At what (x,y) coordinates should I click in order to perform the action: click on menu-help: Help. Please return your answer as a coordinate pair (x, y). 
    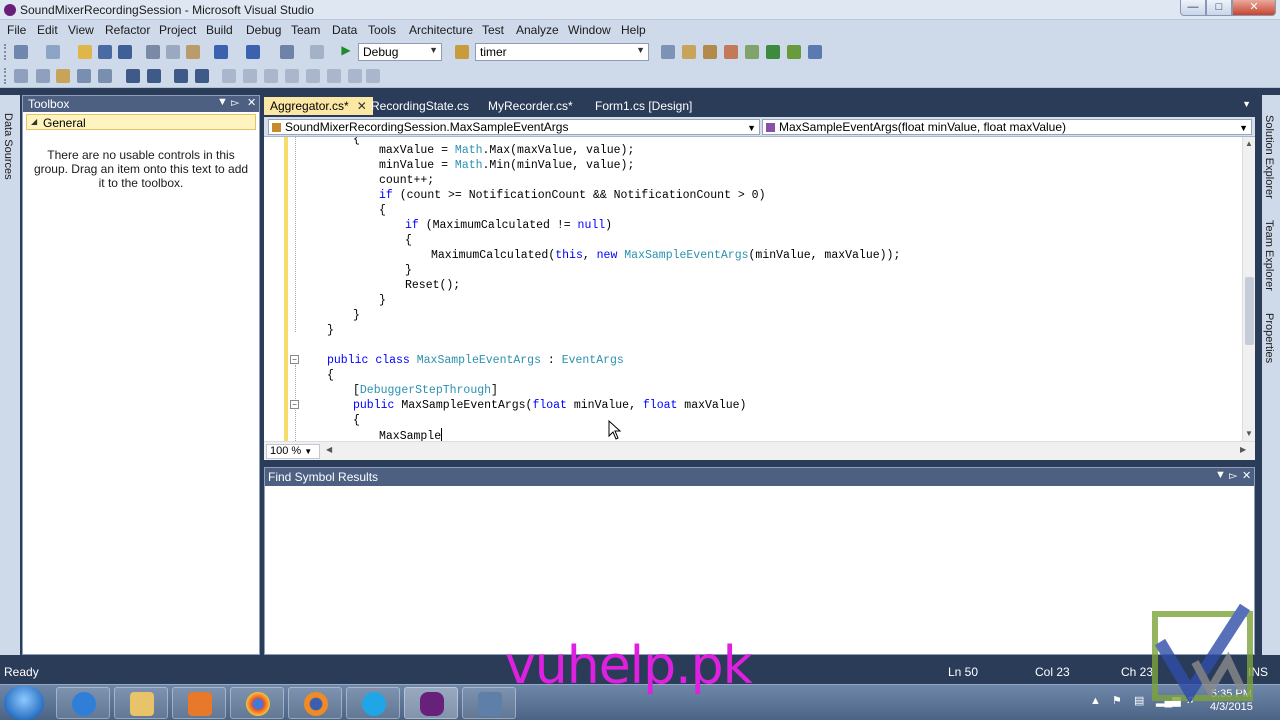
    Looking at the image, I should click on (633, 30).